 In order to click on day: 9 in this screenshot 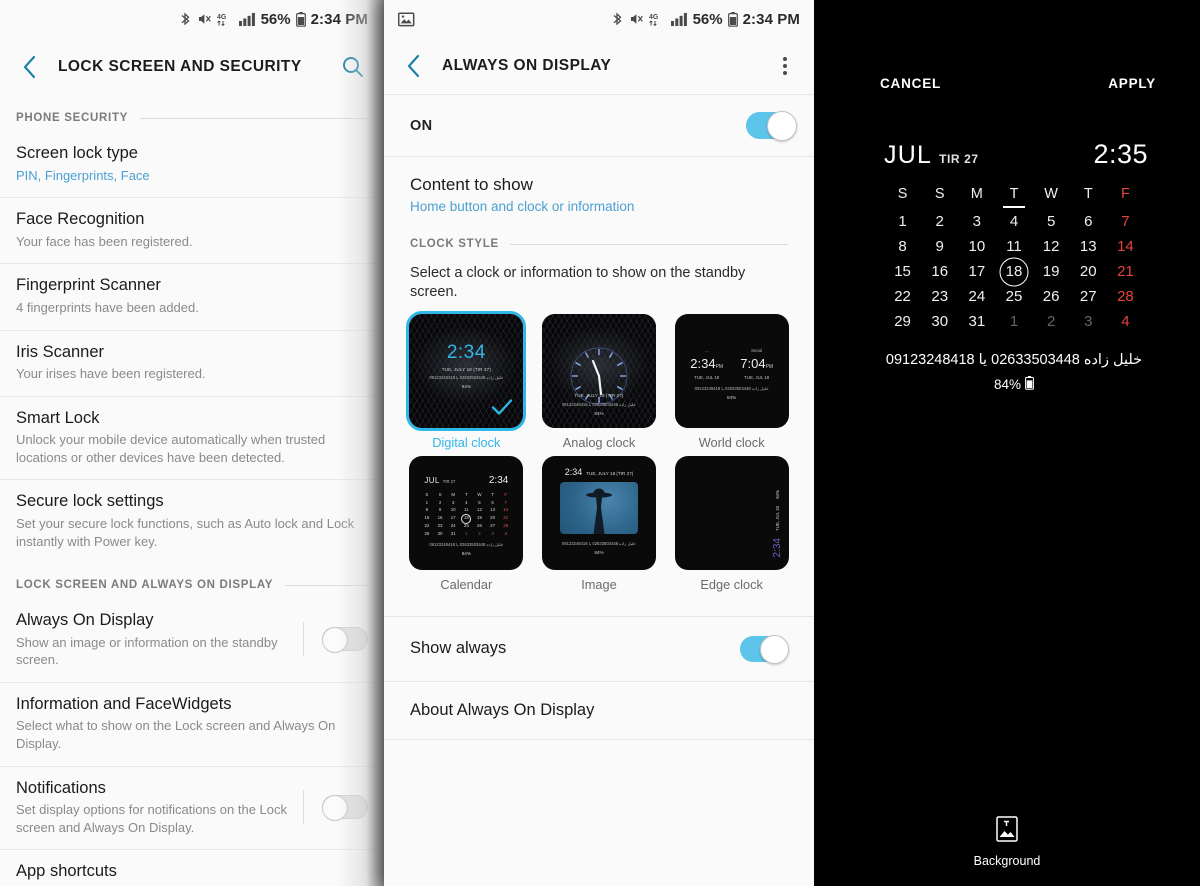, I will do `click(440, 510)`.